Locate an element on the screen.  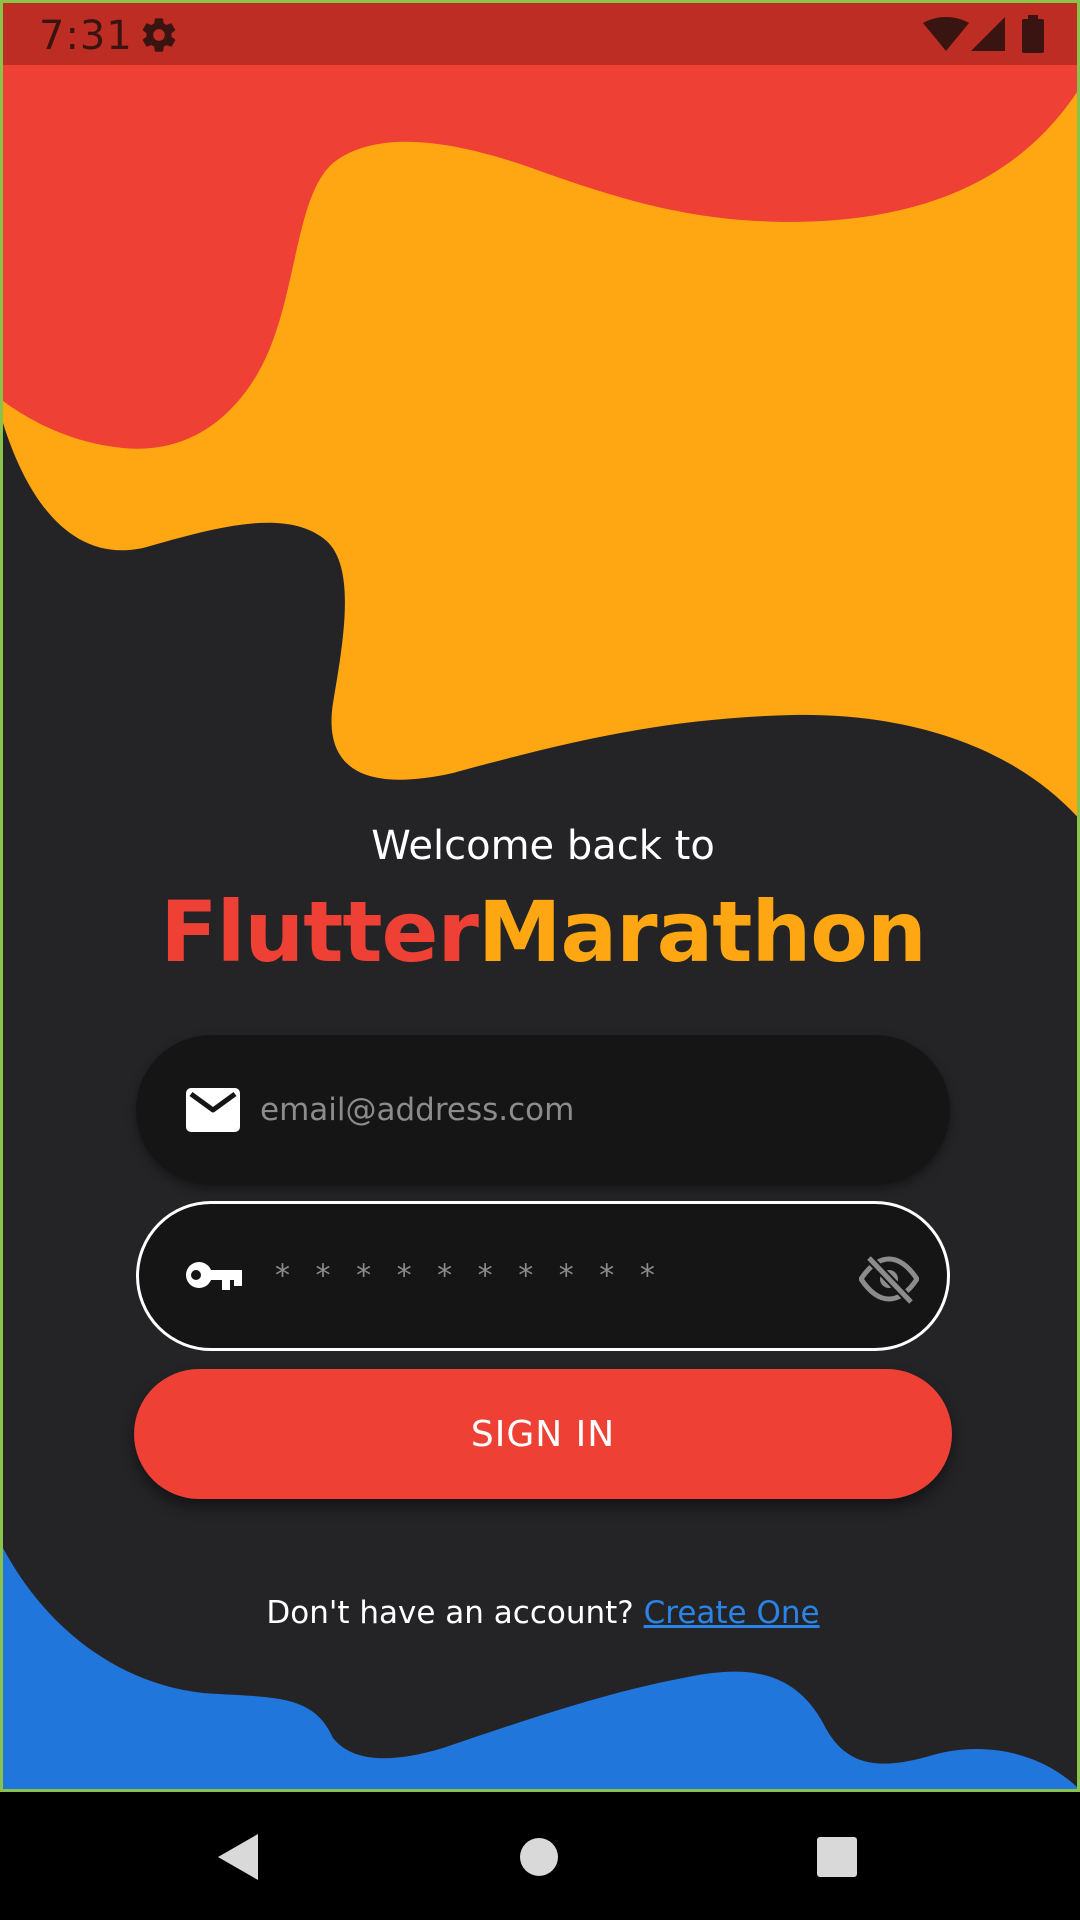
battery-icon is located at coordinates (1033, 36).